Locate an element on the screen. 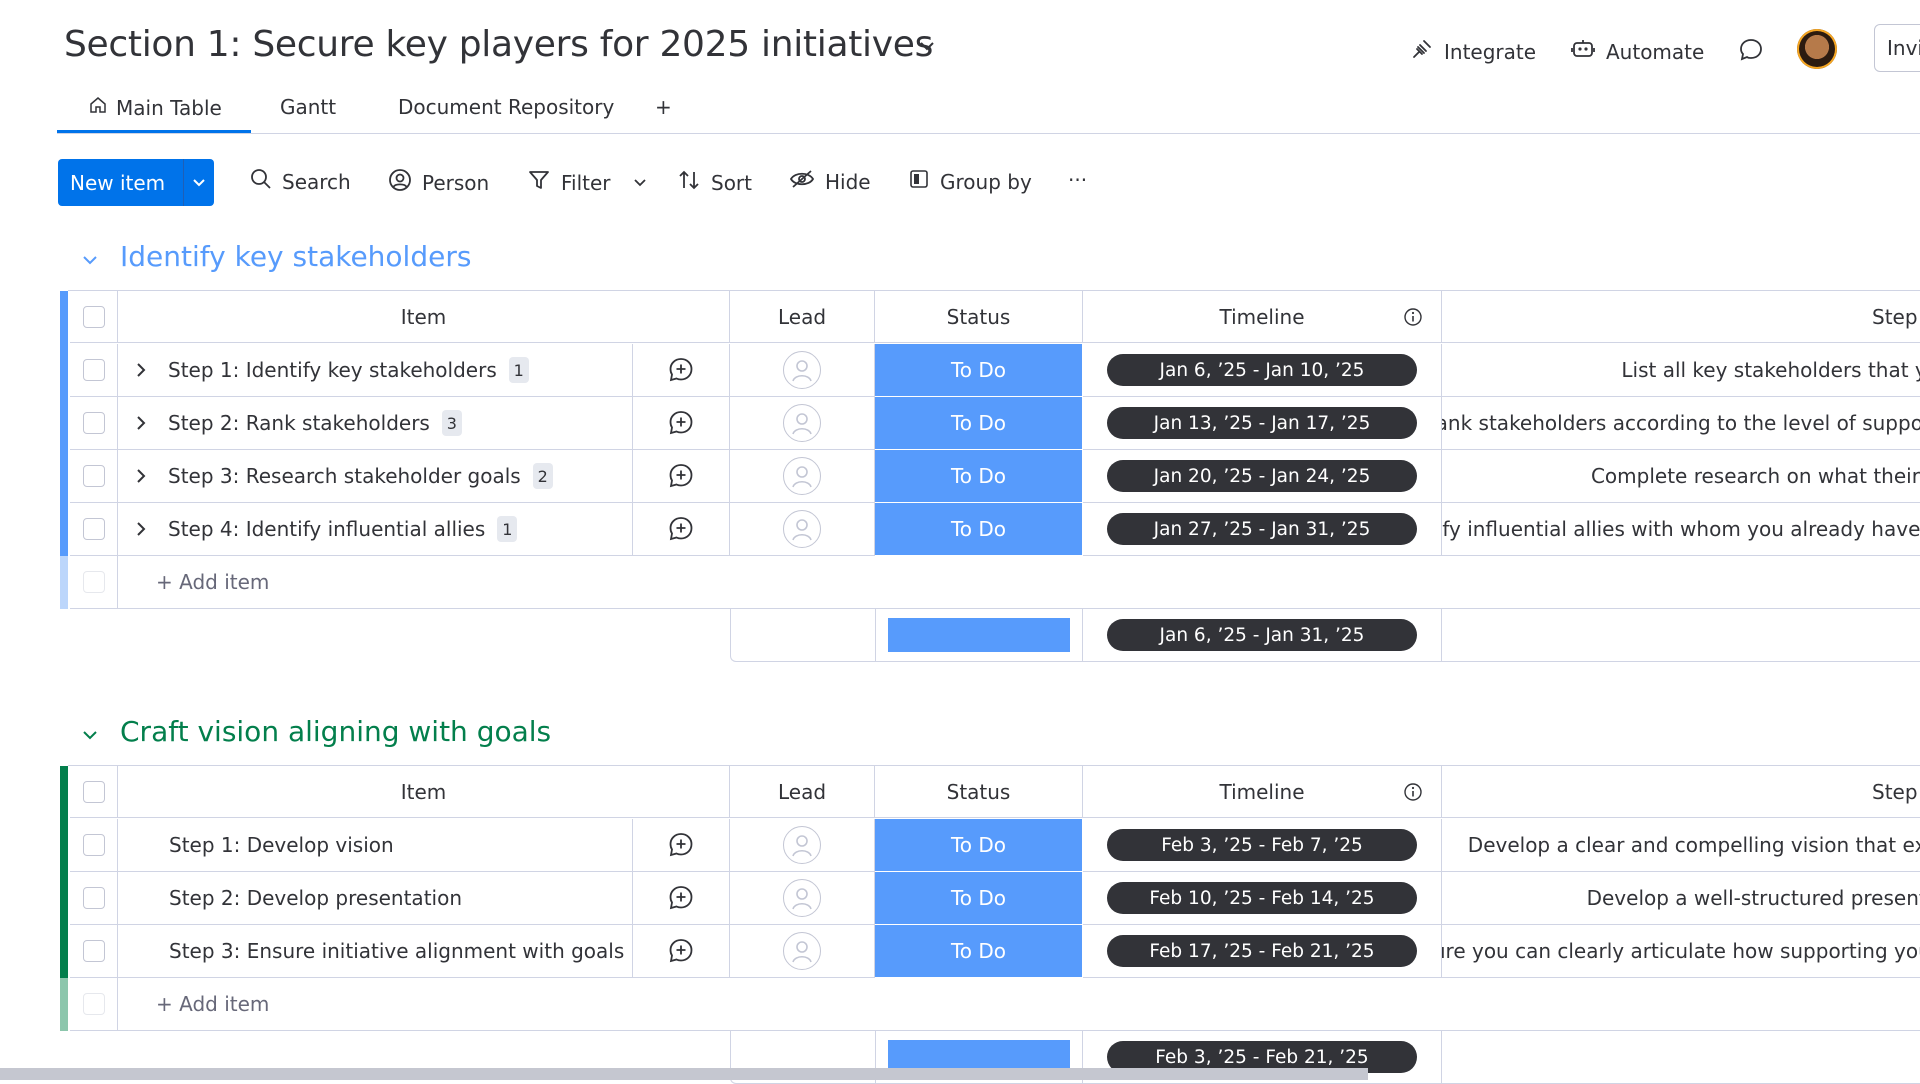  timeline-pill: Jan 6, ’25 - Jan 10, ’25 is located at coordinates (1262, 370).